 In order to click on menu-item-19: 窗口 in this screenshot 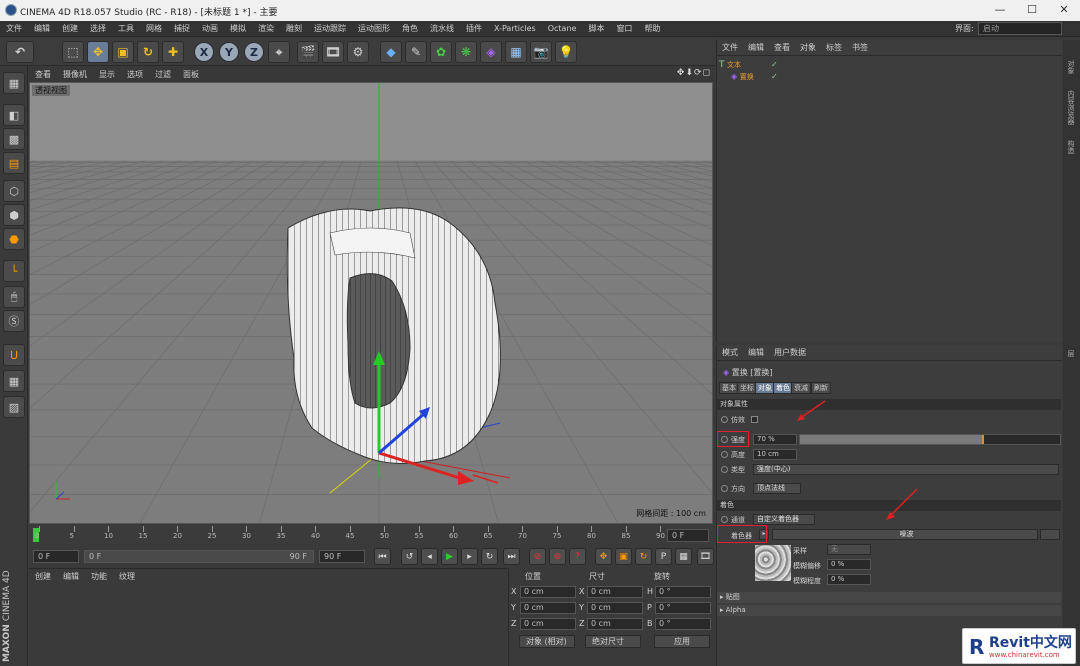, I will do `click(624, 29)`.